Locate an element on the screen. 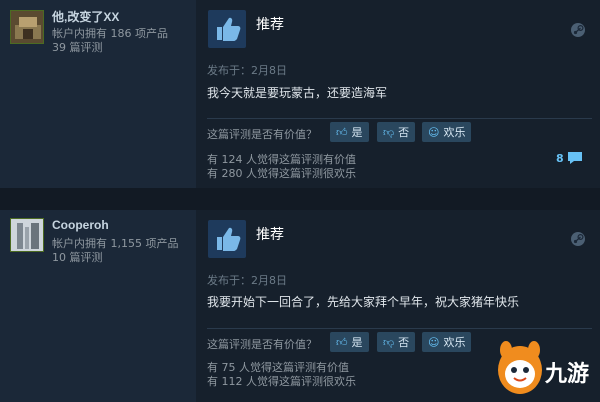 The image size is (600, 402). username: Cooperoh is located at coordinates (80, 225).